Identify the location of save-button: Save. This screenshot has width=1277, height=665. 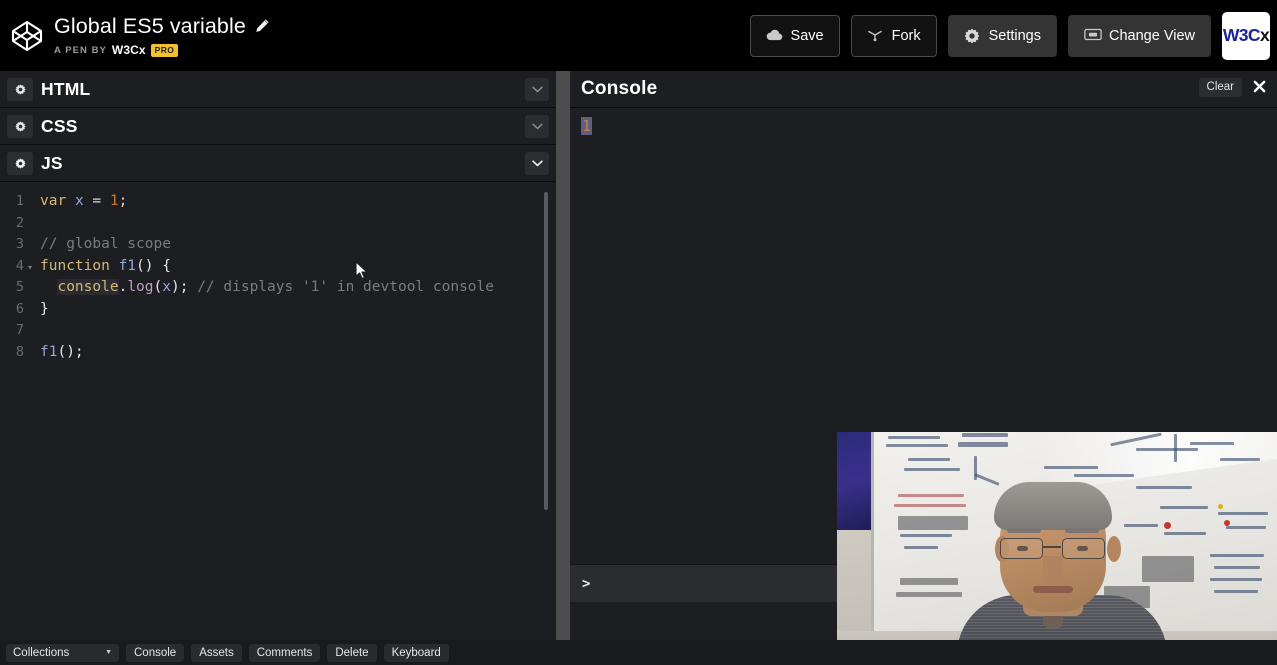
(794, 35).